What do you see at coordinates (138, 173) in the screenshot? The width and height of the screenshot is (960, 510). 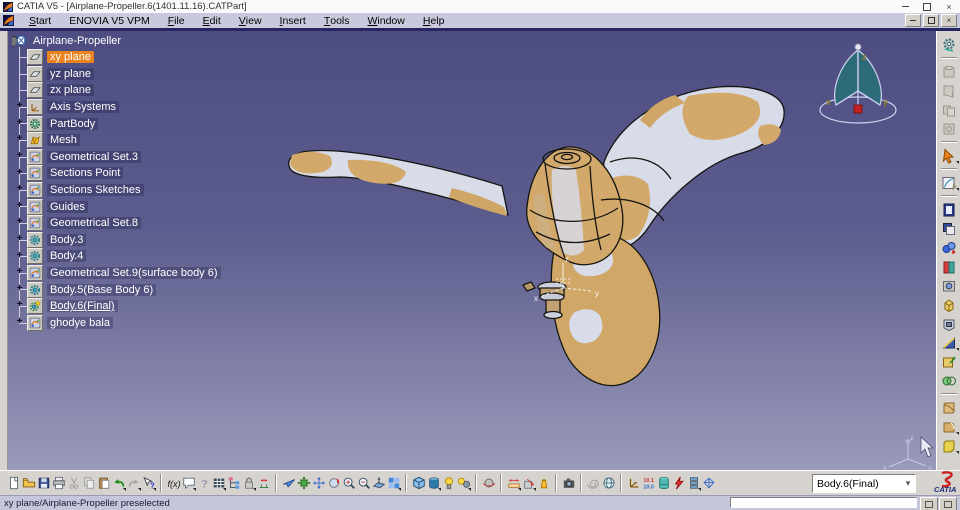 I see `tree-item-sections-point: + Sections Point` at bounding box center [138, 173].